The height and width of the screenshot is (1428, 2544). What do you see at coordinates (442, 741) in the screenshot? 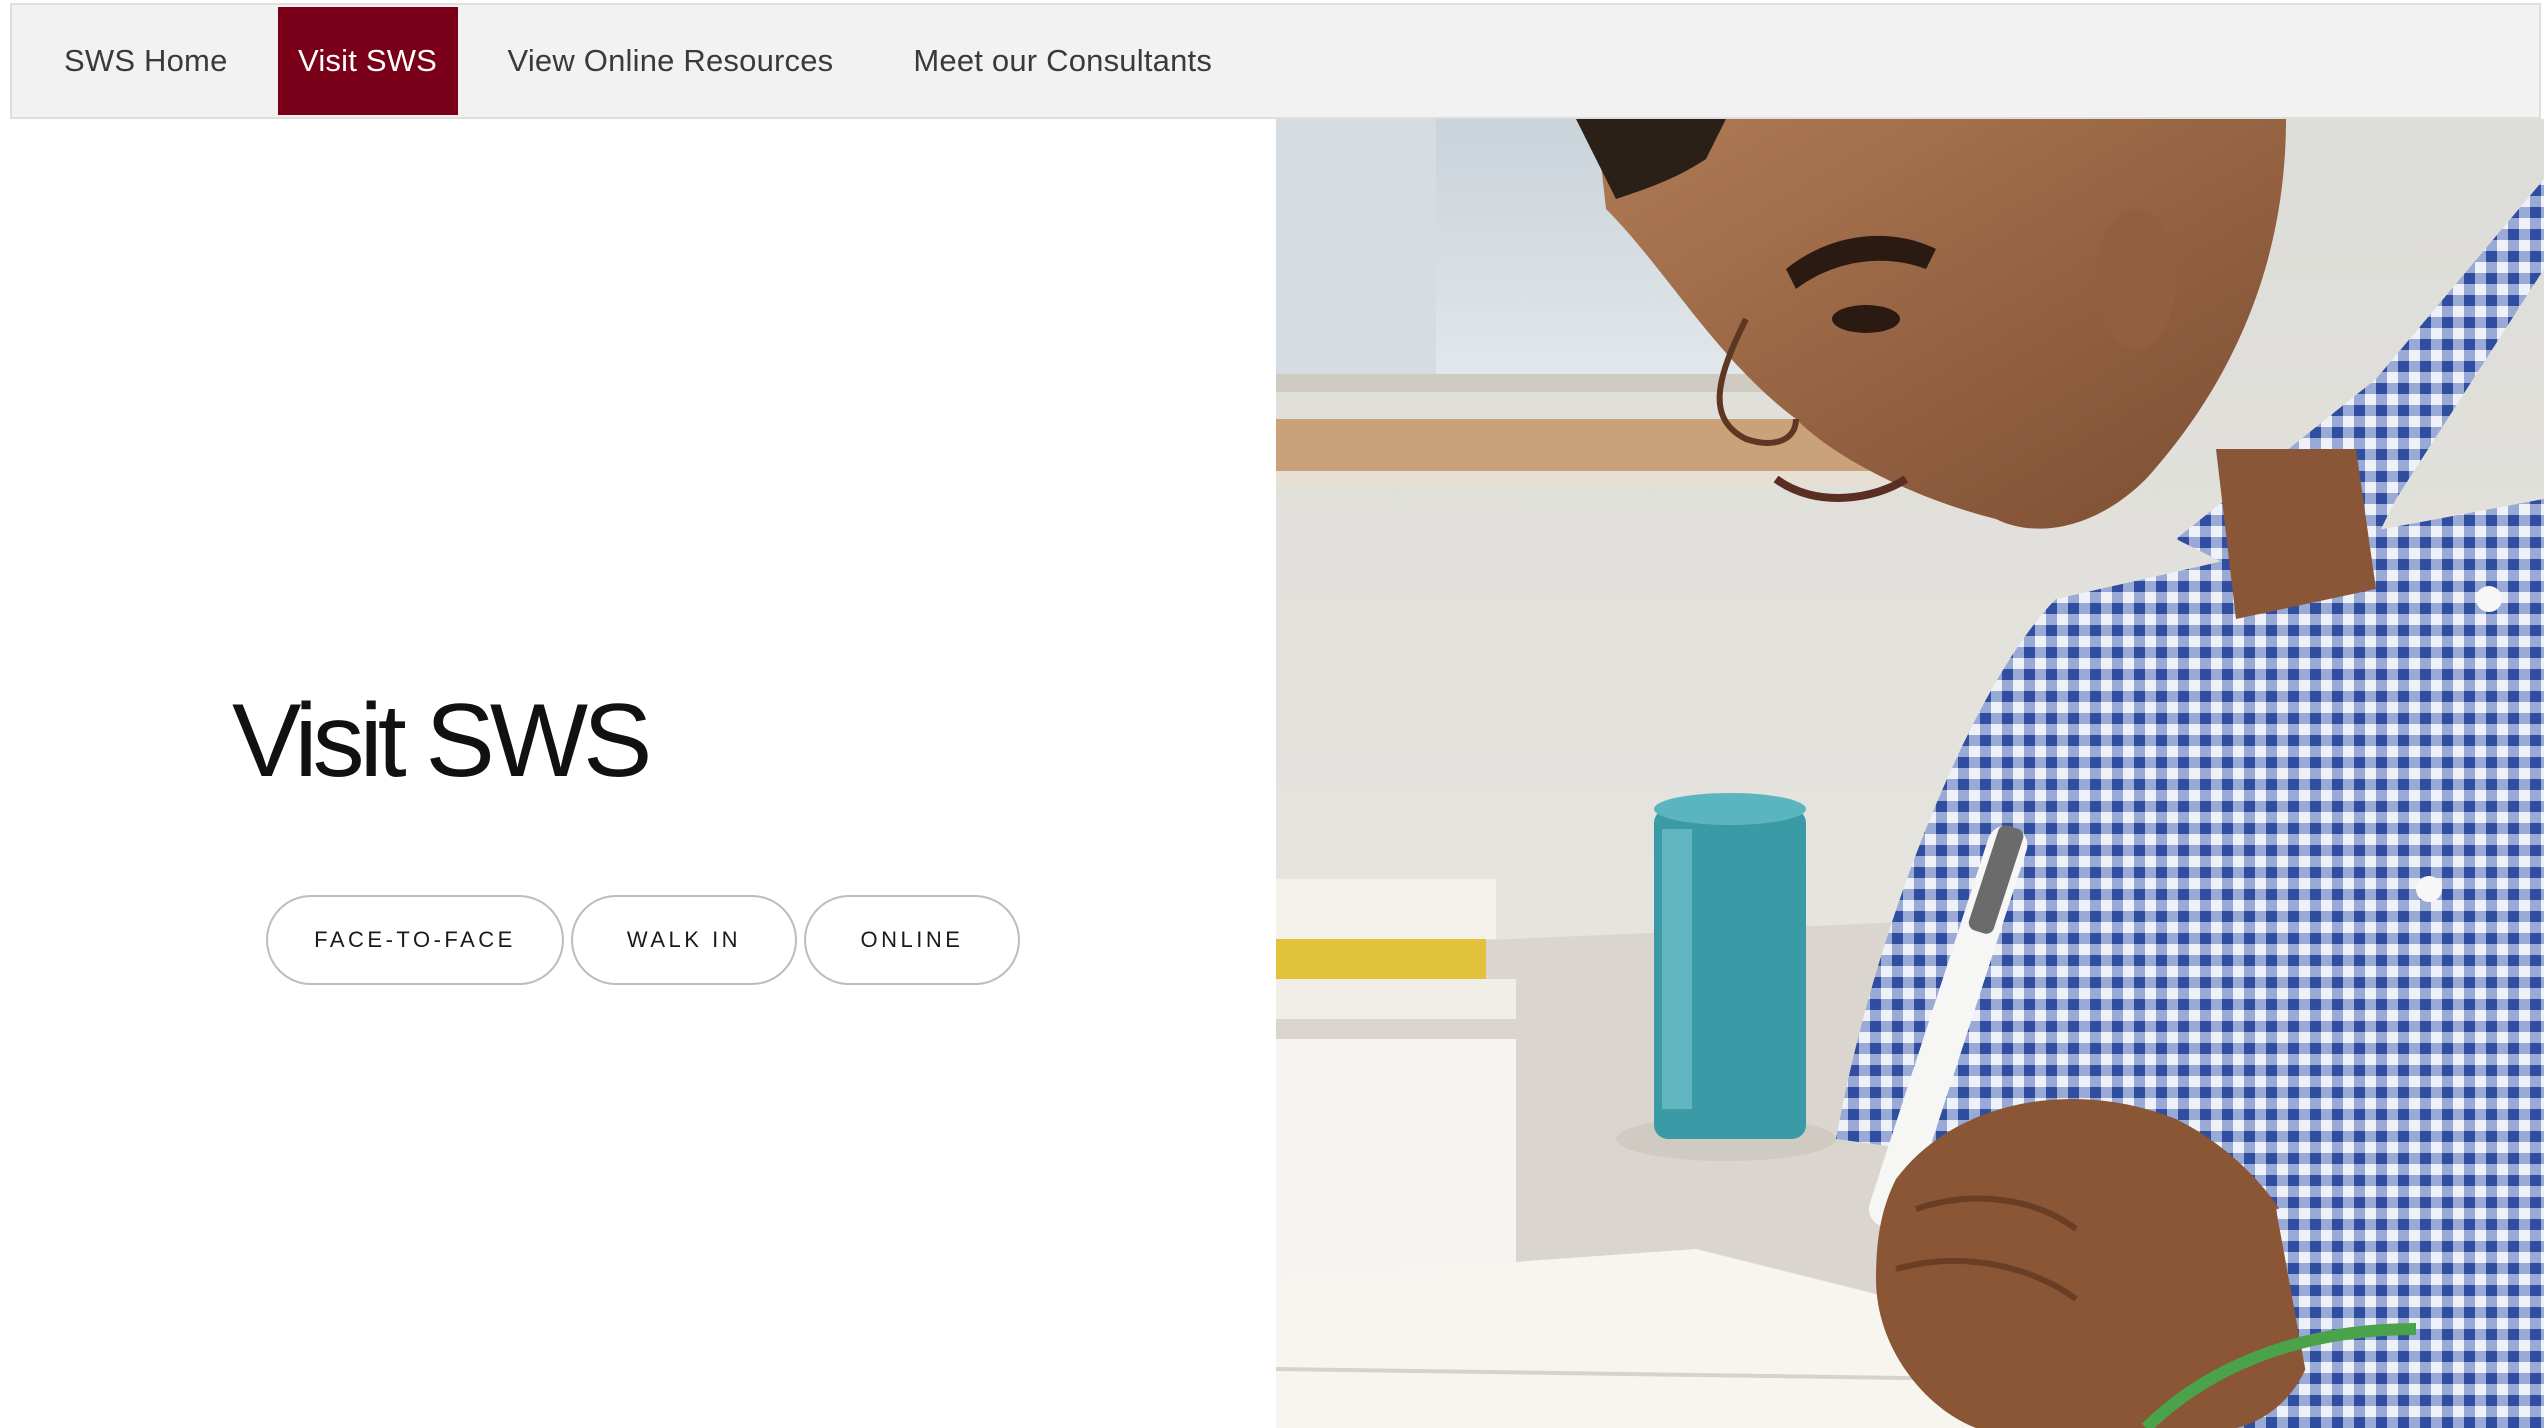
I see `page-title: Visit SWS` at bounding box center [442, 741].